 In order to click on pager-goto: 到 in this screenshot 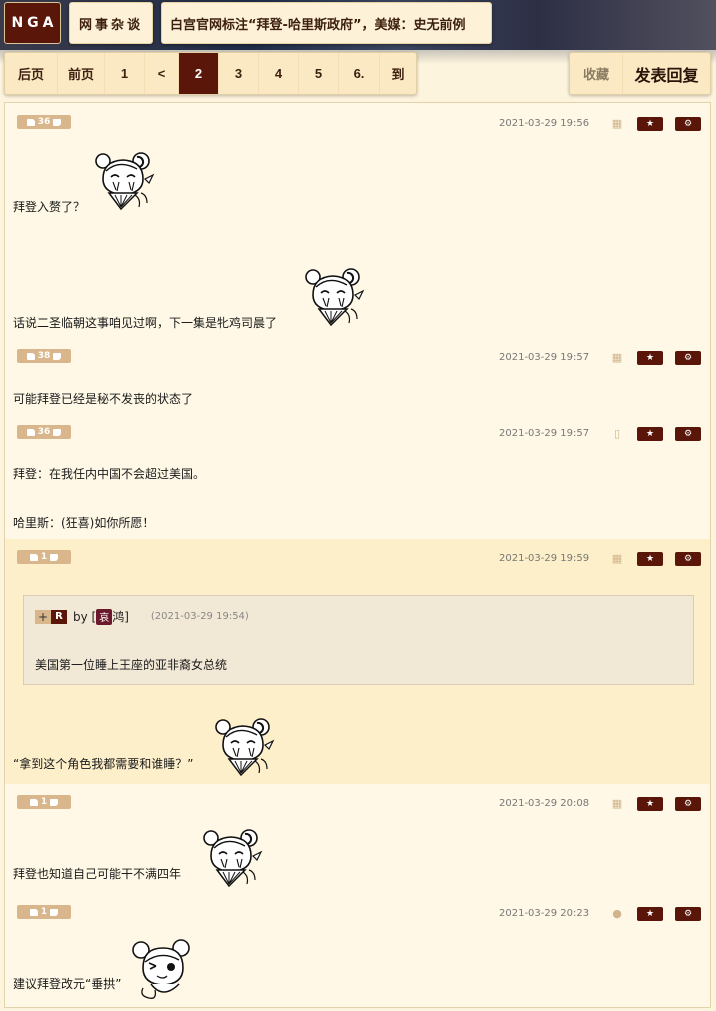, I will do `click(398, 73)`.